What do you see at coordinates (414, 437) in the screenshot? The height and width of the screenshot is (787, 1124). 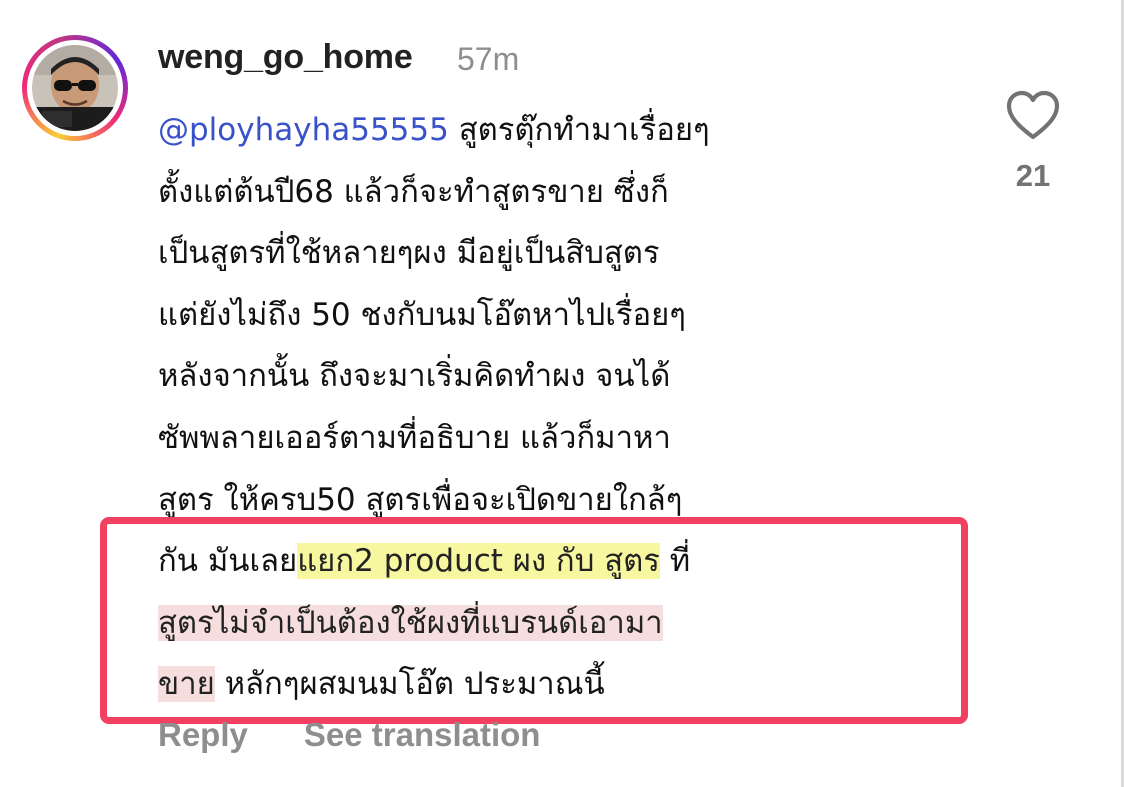 I see `comment-line: ซัพพลายเออร์ตามที่อธิบาย แล้วก็มาหา` at bounding box center [414, 437].